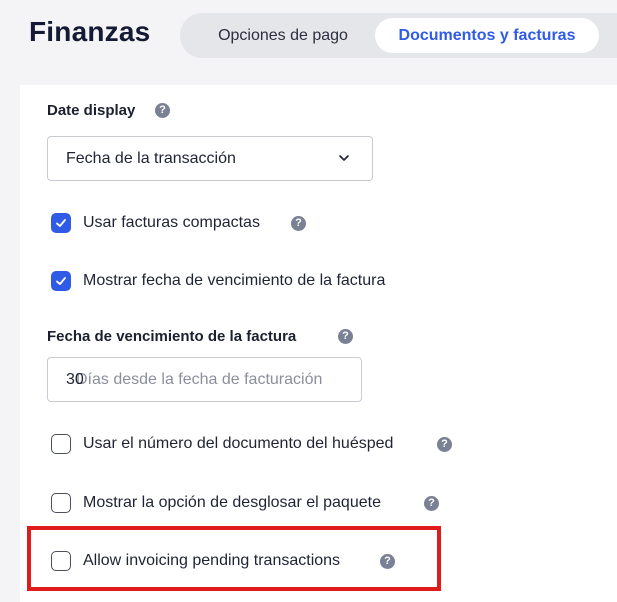 Image resolution: width=617 pixels, height=602 pixels. I want to click on guest-document-number-checkbox, so click(61, 444).